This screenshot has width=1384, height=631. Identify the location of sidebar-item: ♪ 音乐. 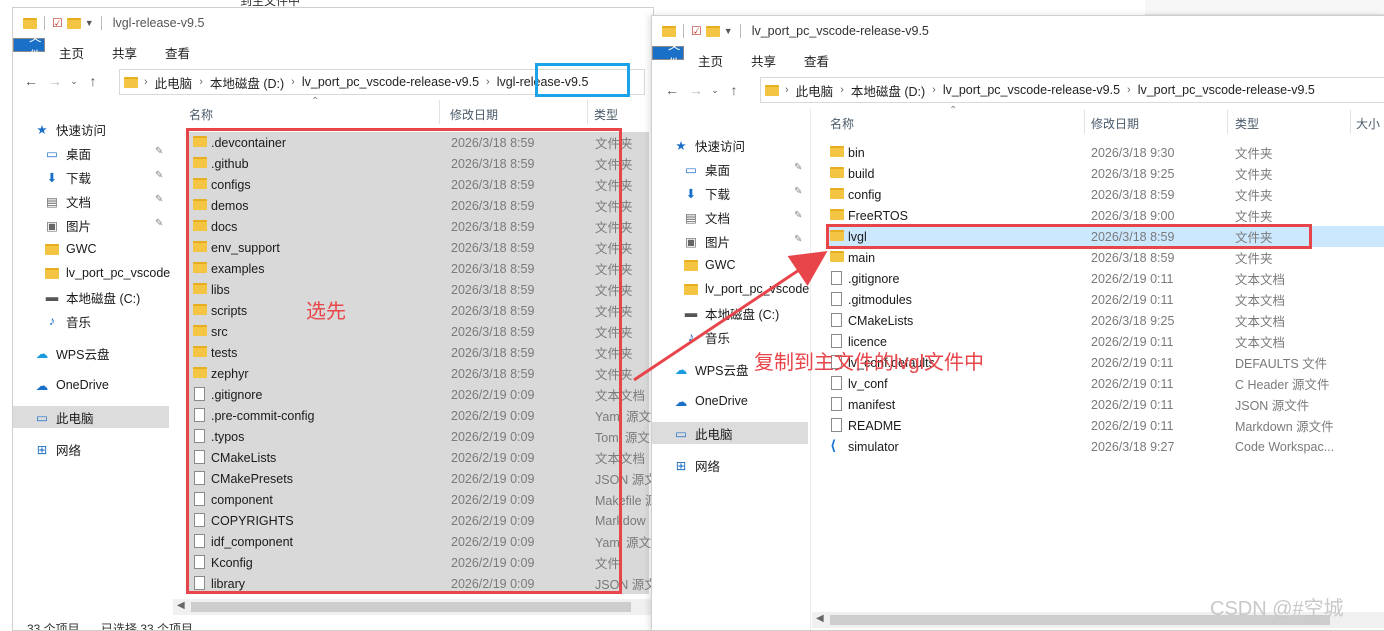
(68, 321).